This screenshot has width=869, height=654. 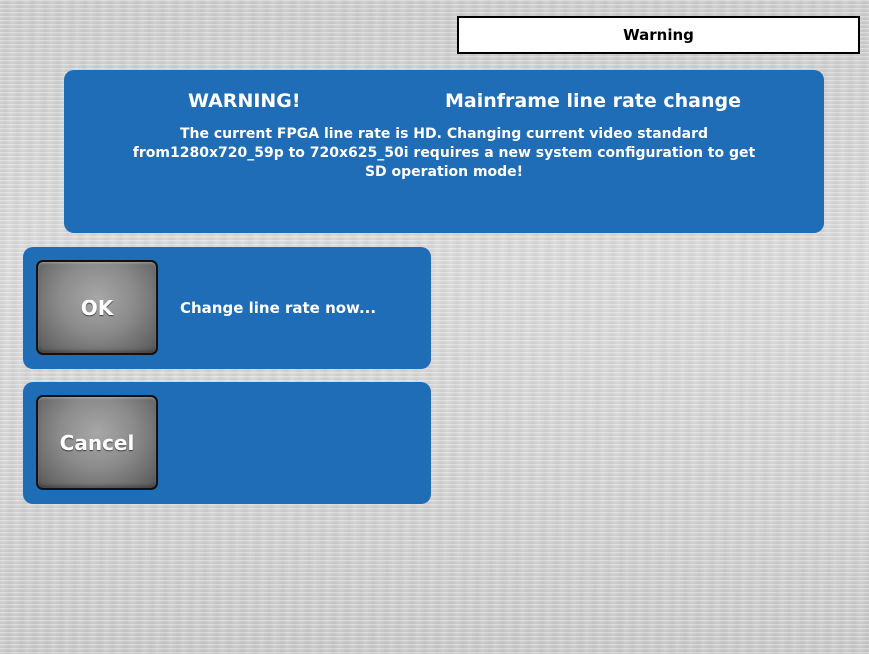 What do you see at coordinates (244, 101) in the screenshot?
I see `warning-label: WARNING!` at bounding box center [244, 101].